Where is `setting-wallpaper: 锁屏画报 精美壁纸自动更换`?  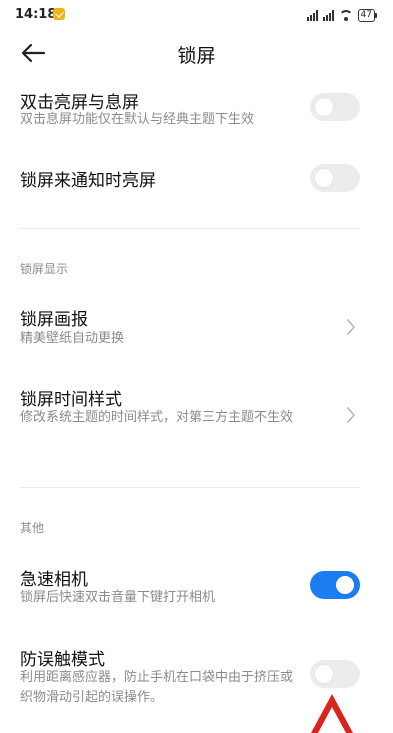 setting-wallpaper: 锁屏画报 精美壁纸自动更换 is located at coordinates (196, 328).